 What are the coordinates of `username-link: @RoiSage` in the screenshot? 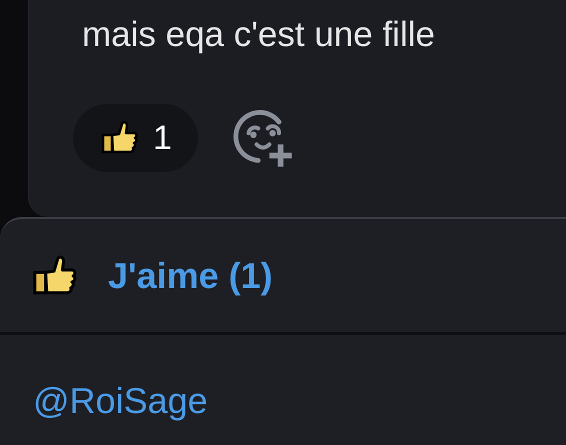 It's located at (120, 400).